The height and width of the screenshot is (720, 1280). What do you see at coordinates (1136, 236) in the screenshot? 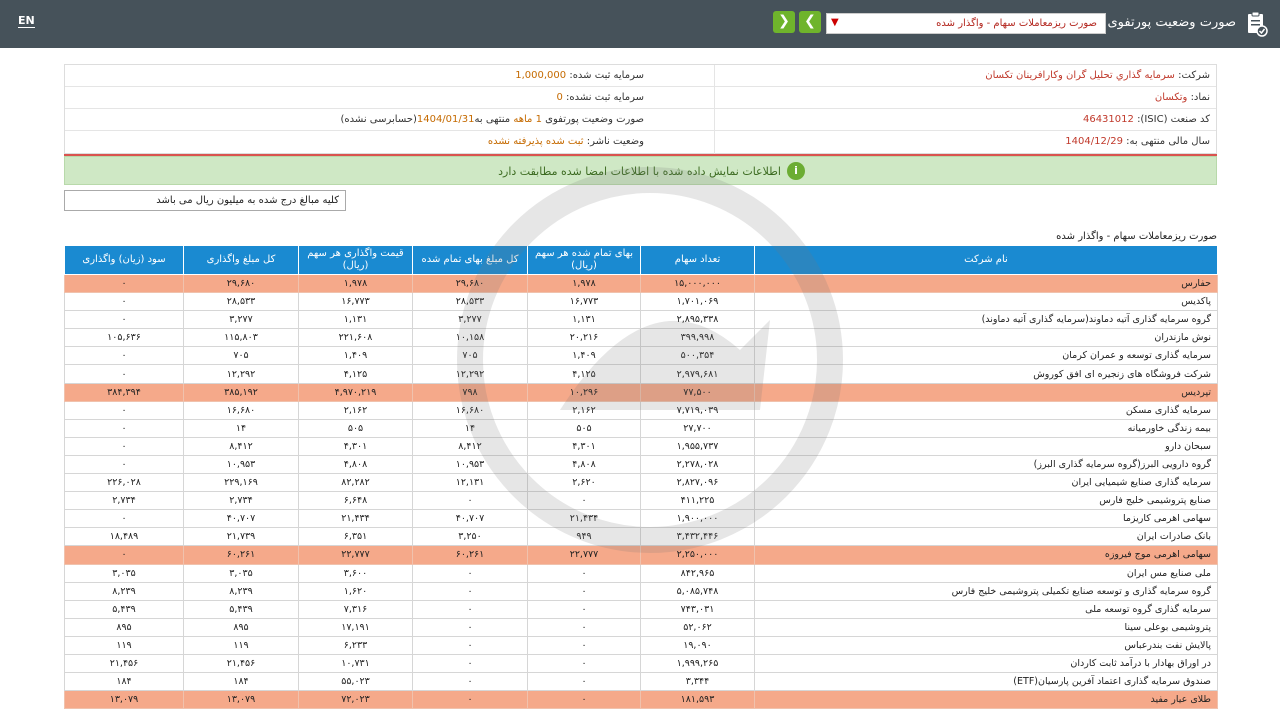
I see `section-title: صورت ریزمعاملات سهام - واگذار شده` at bounding box center [1136, 236].